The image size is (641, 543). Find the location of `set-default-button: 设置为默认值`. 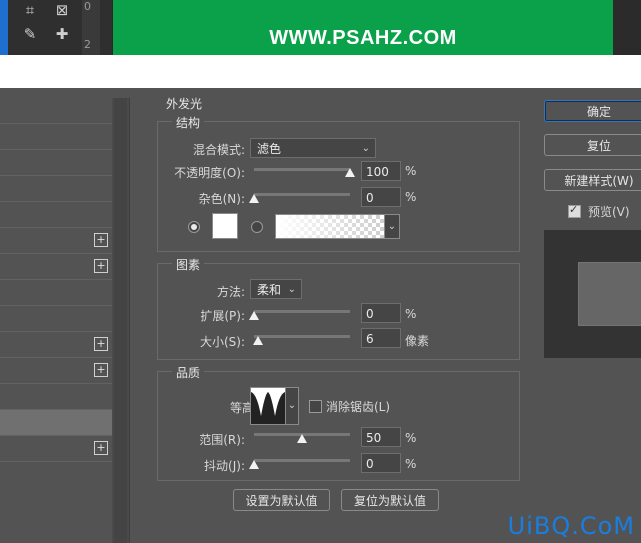

set-default-button: 设置为默认值 is located at coordinates (281, 500).